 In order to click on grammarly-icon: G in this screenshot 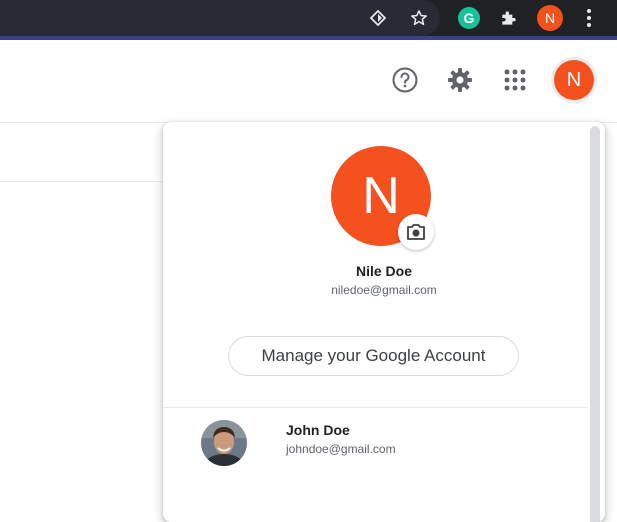, I will do `click(469, 18)`.